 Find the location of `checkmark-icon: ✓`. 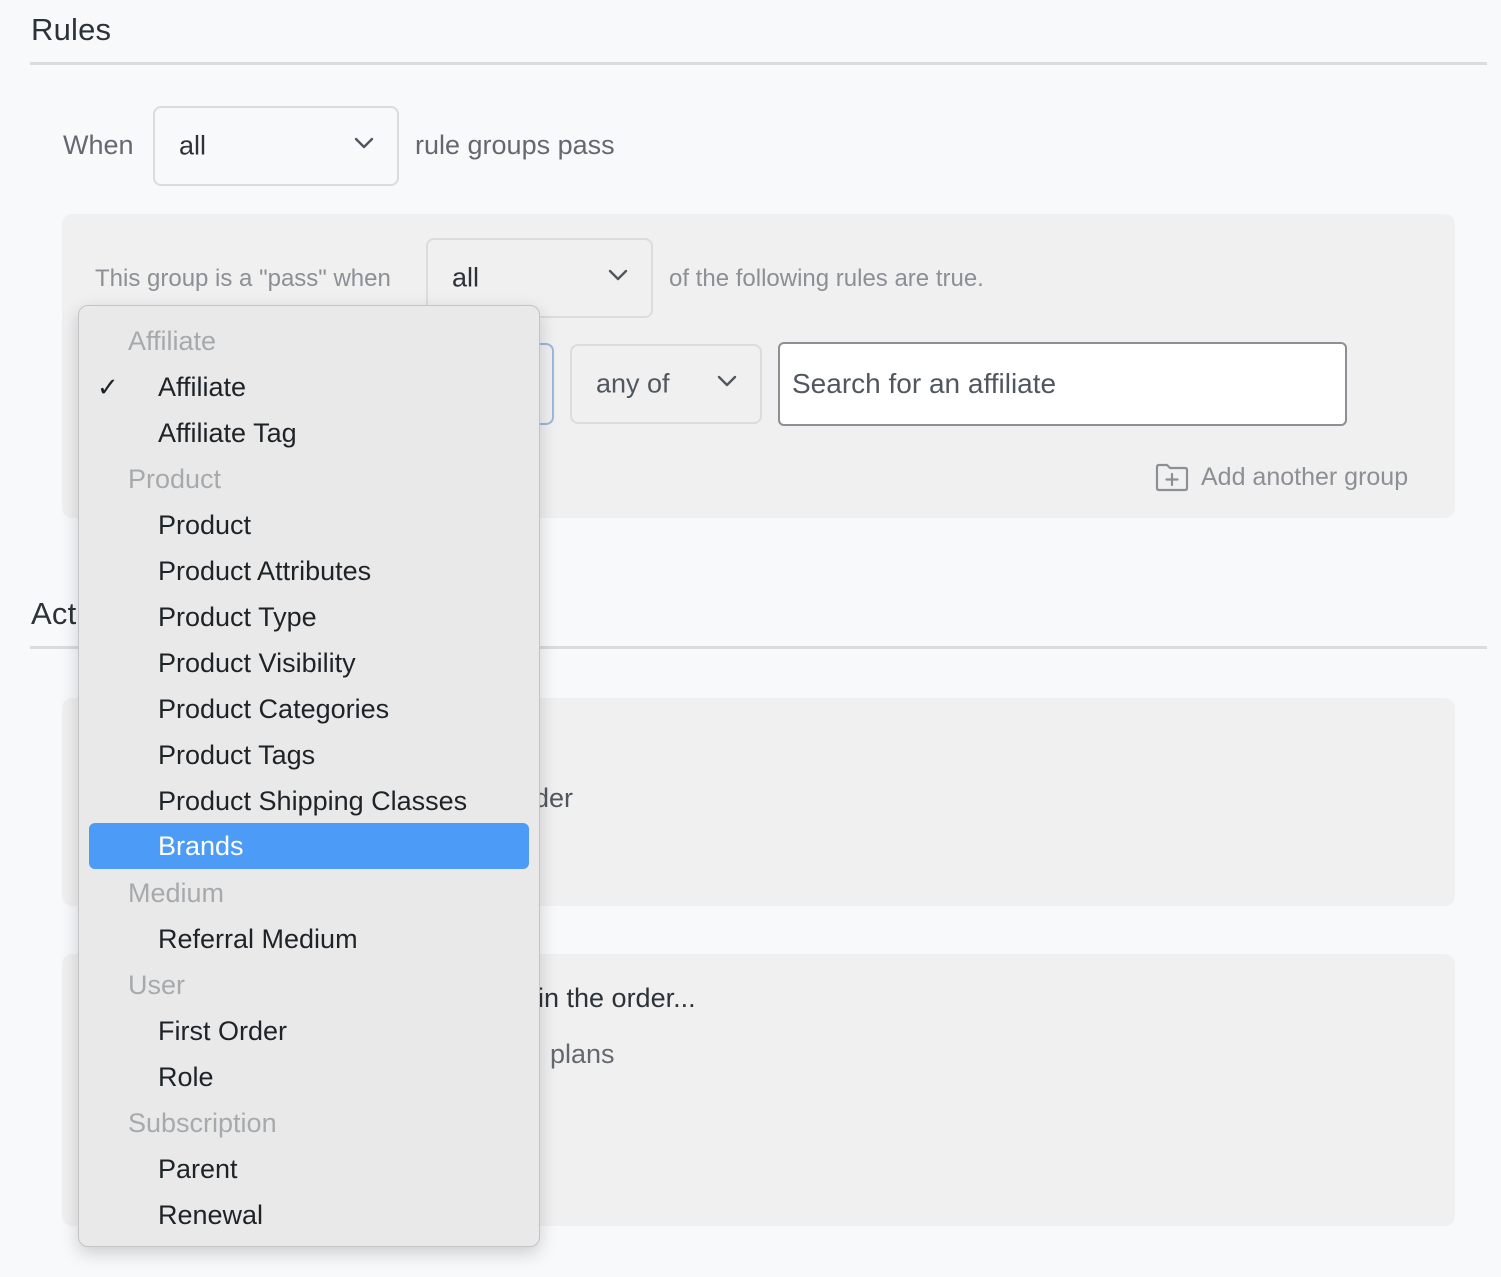

checkmark-icon: ✓ is located at coordinates (108, 387).